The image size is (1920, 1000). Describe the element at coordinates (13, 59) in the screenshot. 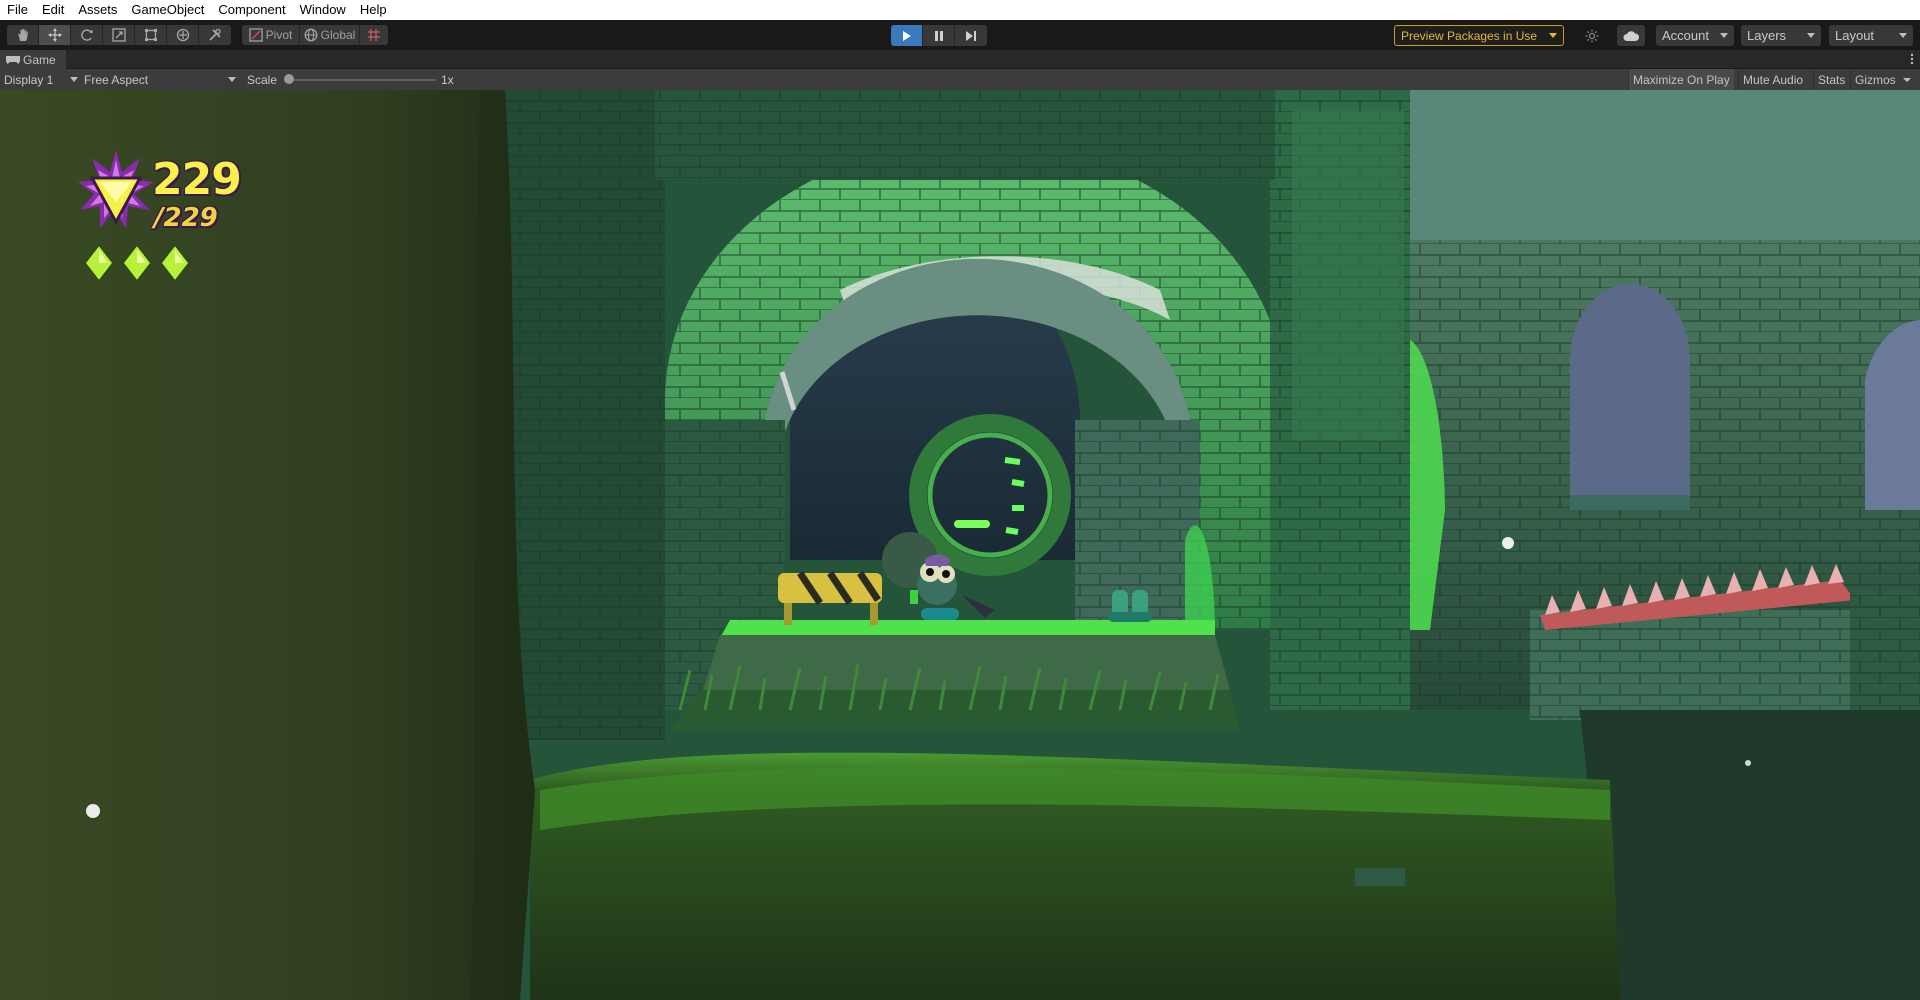

I see `gamepad-icon` at that location.